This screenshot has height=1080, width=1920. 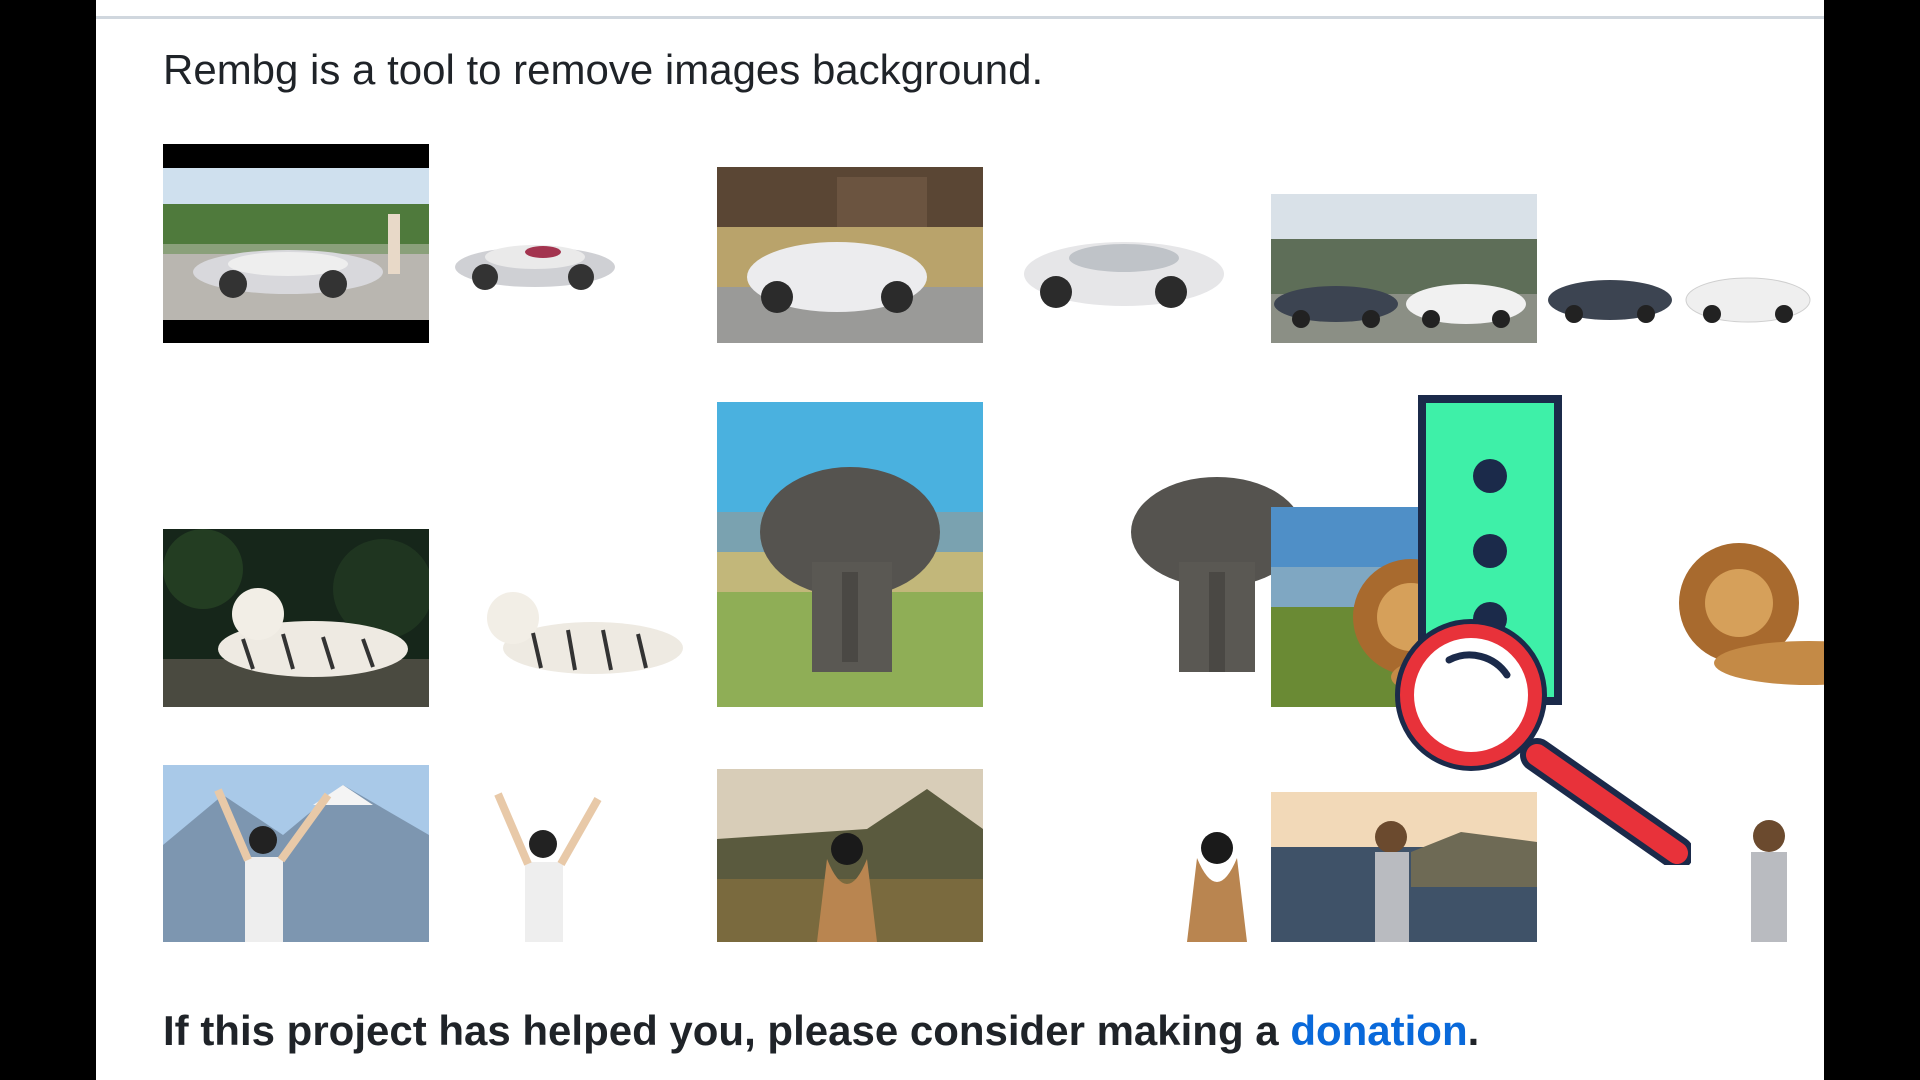 What do you see at coordinates (296, 243) in the screenshot?
I see `car-concept-original` at bounding box center [296, 243].